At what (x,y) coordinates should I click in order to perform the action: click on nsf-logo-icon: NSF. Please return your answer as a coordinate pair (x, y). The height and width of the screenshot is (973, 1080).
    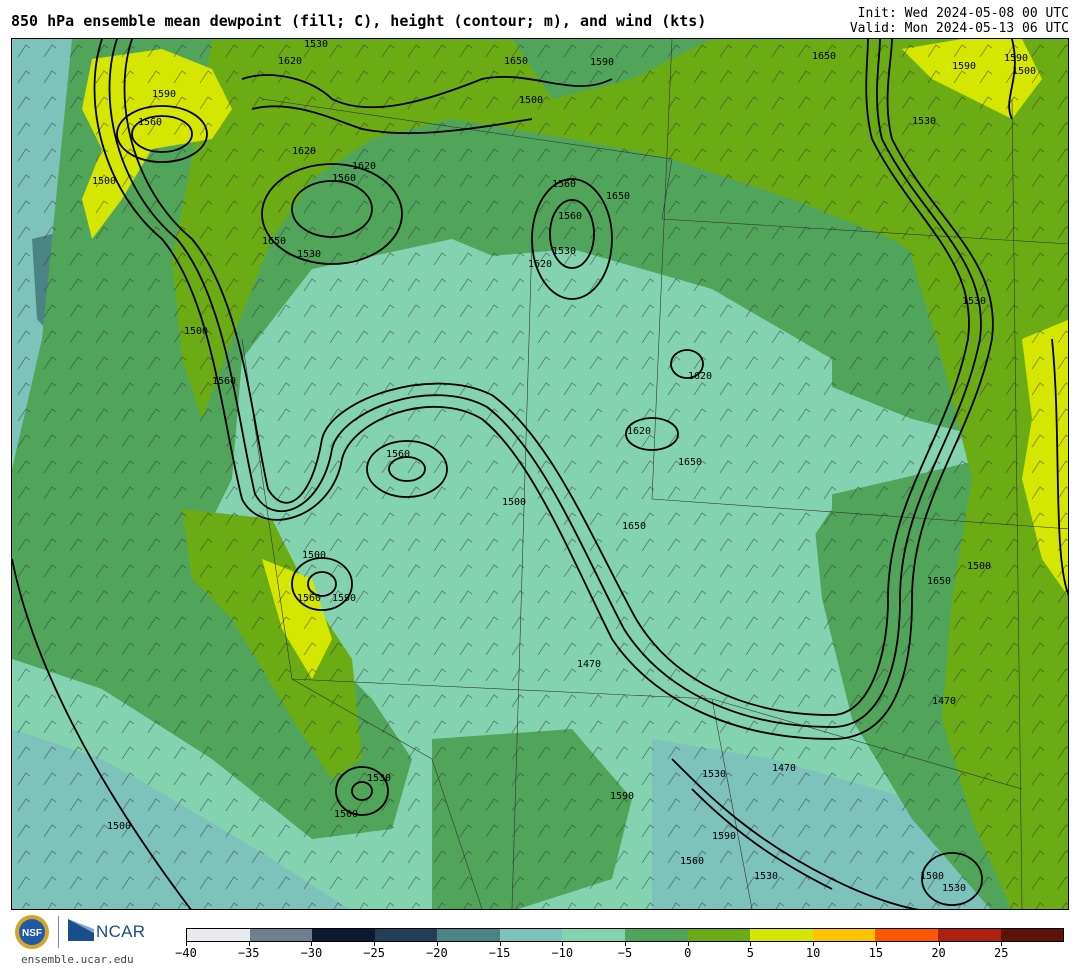
    Looking at the image, I should click on (32, 932).